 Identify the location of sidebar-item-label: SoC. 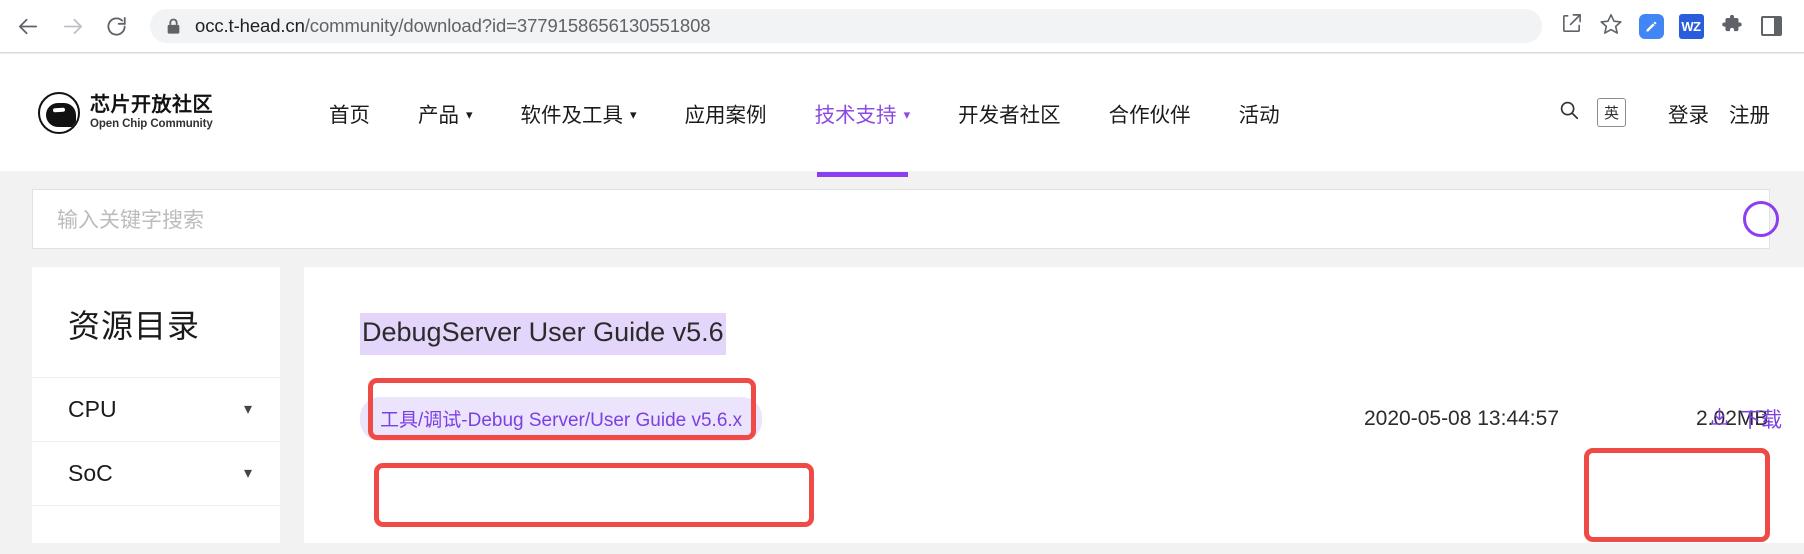
(90, 473).